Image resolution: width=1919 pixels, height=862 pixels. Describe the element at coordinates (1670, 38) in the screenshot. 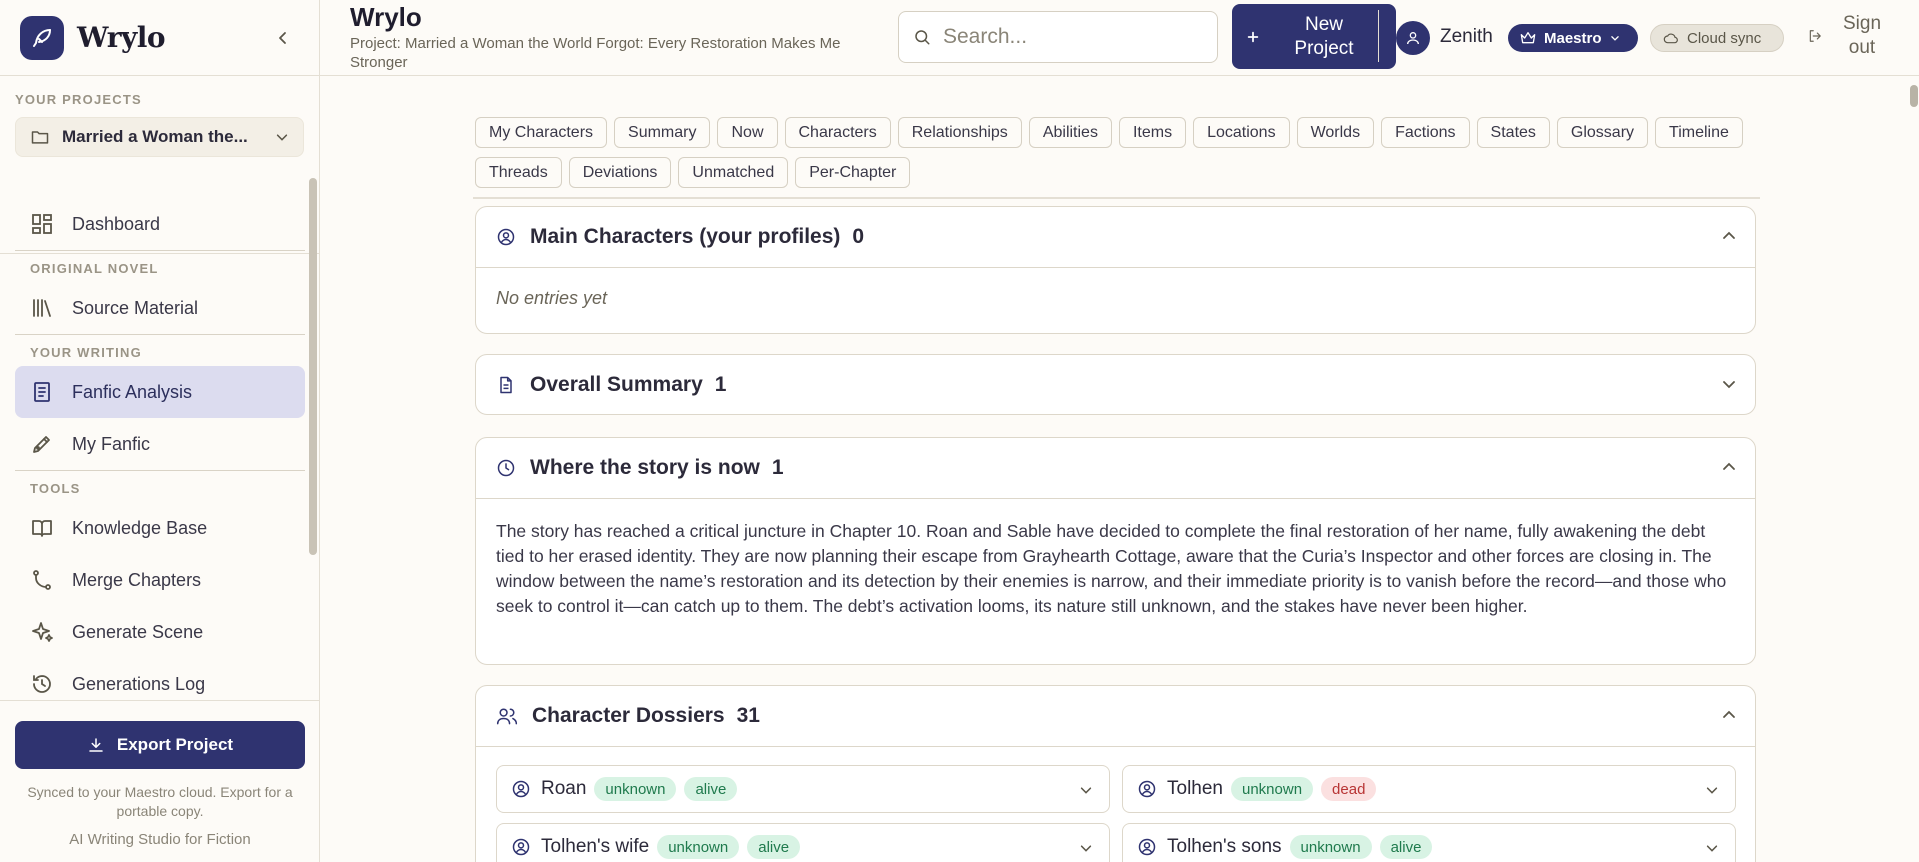

I see `cloud-icon` at that location.